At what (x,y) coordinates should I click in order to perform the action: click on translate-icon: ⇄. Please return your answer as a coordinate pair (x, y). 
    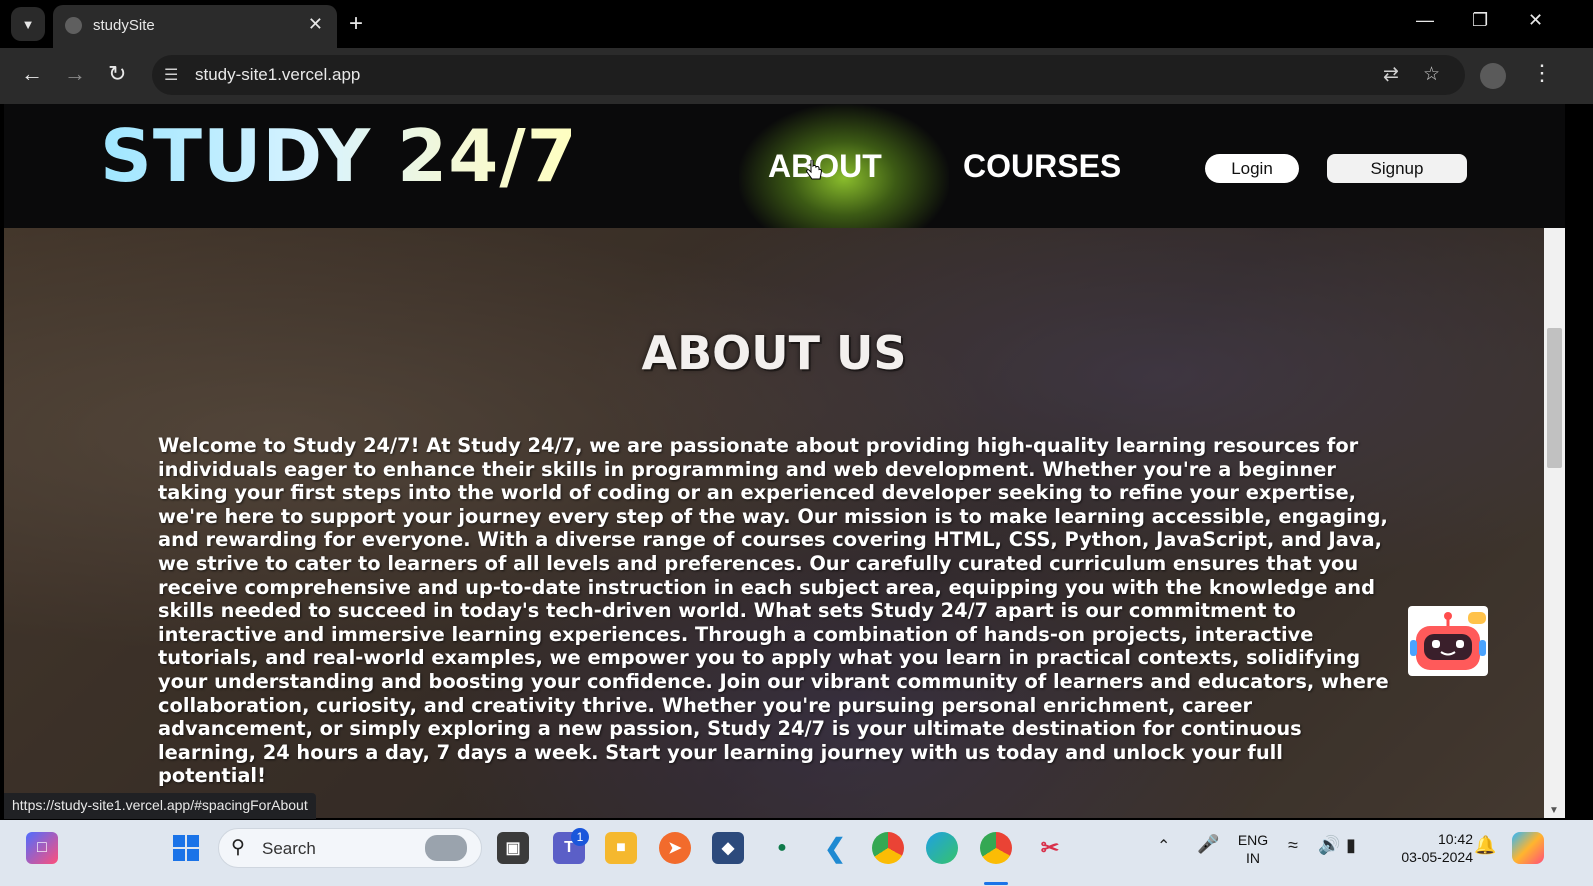
    Looking at the image, I should click on (1391, 74).